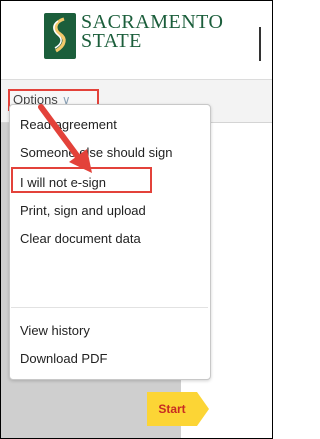  I want to click on menu-item-print-sign-upload: Print, sign and upload, so click(83, 210).